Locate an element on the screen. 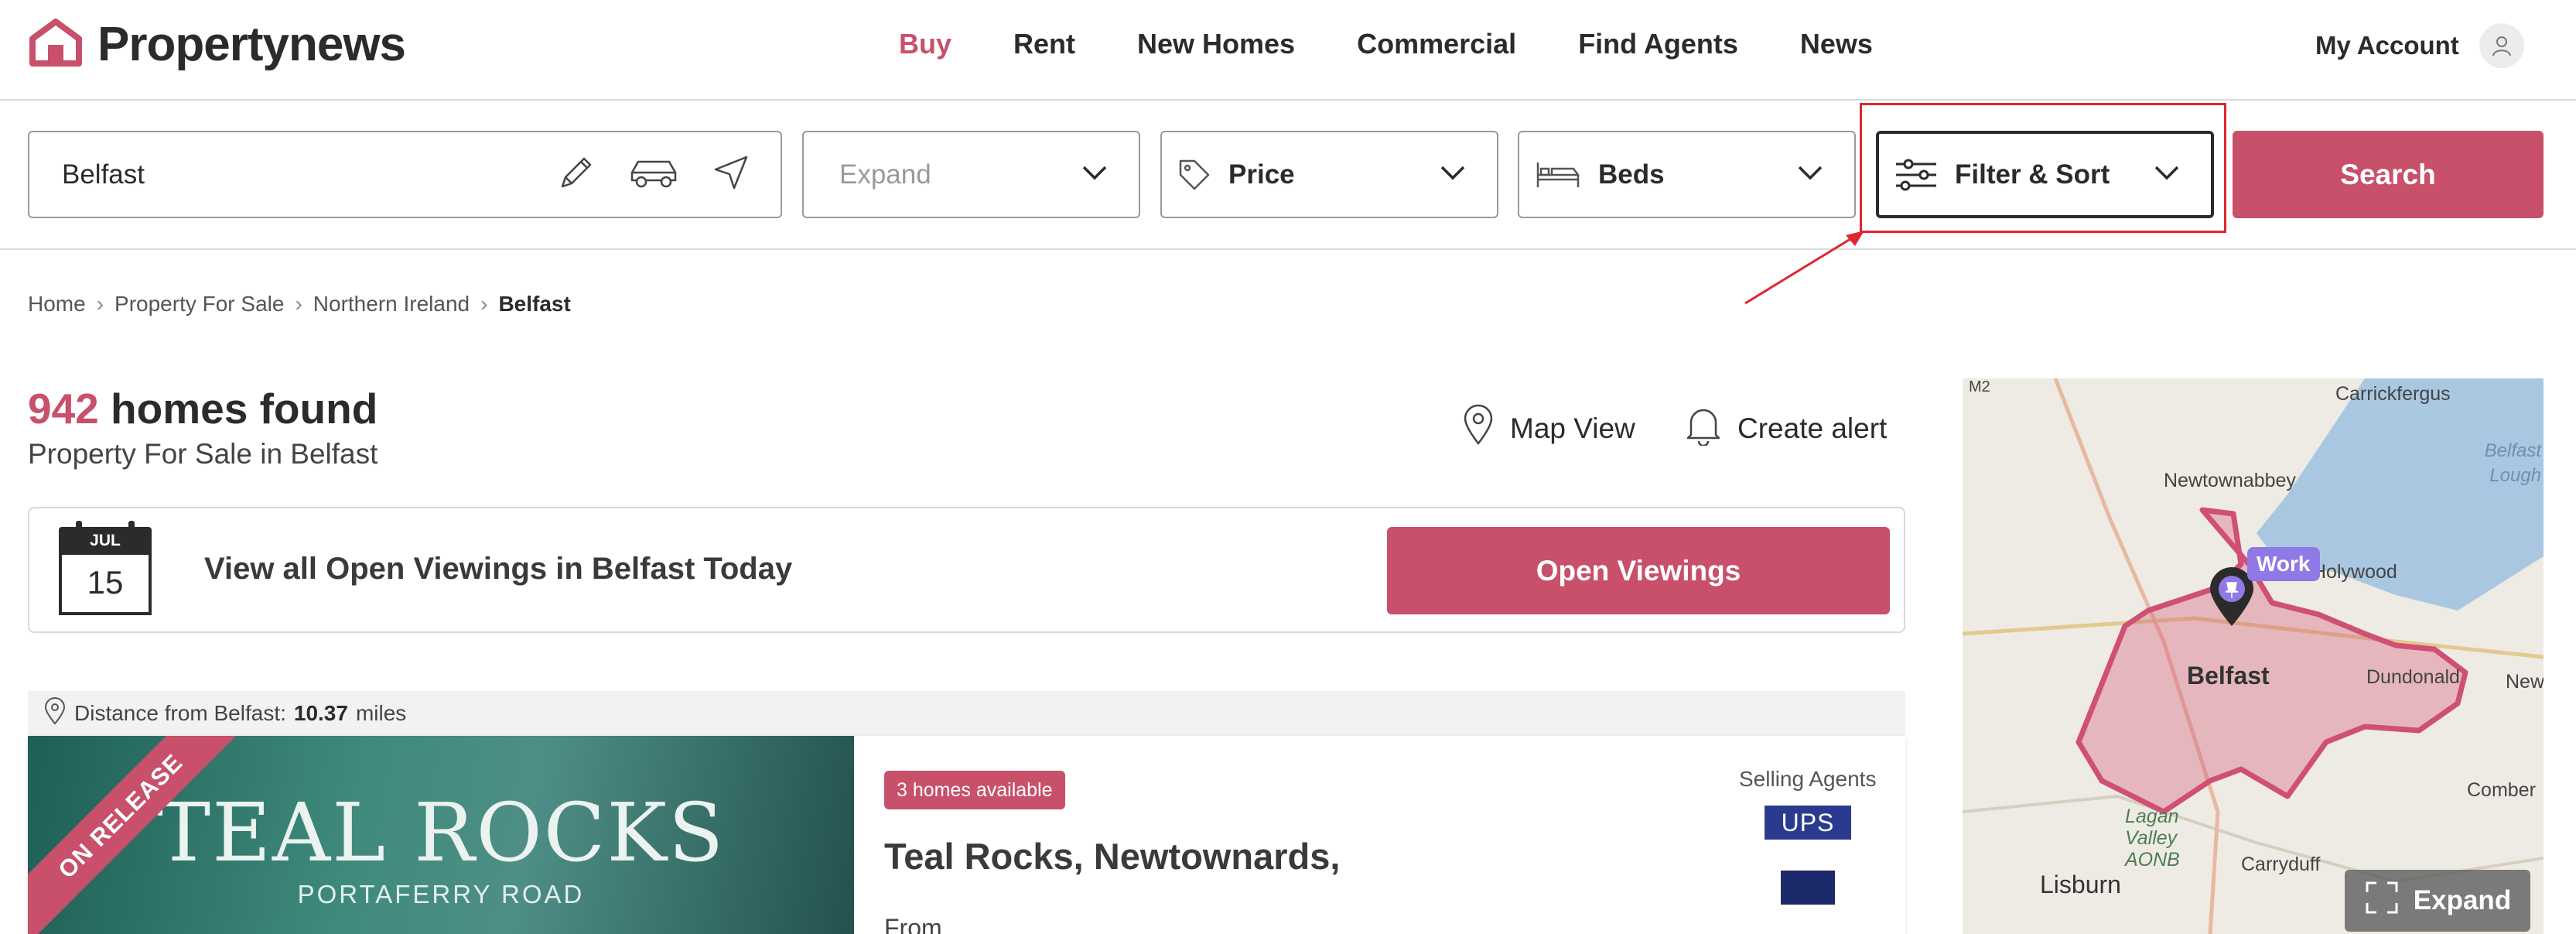 Image resolution: width=2576 pixels, height=934 pixels. filter-sort-dropdown: Filter & Sort is located at coordinates (2045, 174).